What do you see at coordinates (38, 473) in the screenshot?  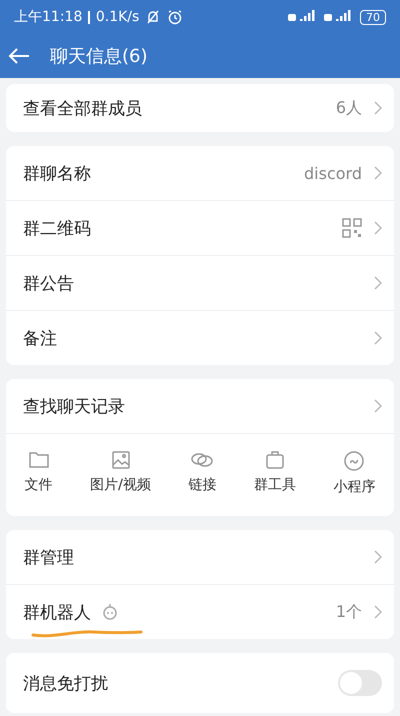 I see `tool-button: 文件` at bounding box center [38, 473].